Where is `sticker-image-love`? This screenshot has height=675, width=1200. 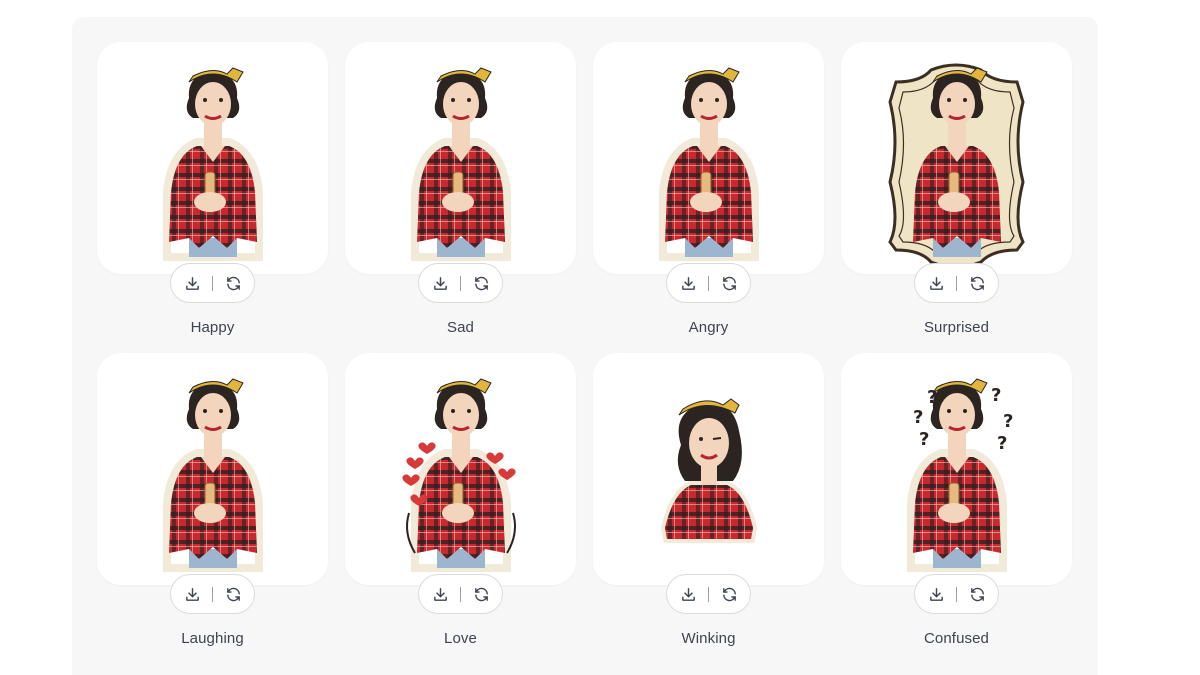 sticker-image-love is located at coordinates (460, 469).